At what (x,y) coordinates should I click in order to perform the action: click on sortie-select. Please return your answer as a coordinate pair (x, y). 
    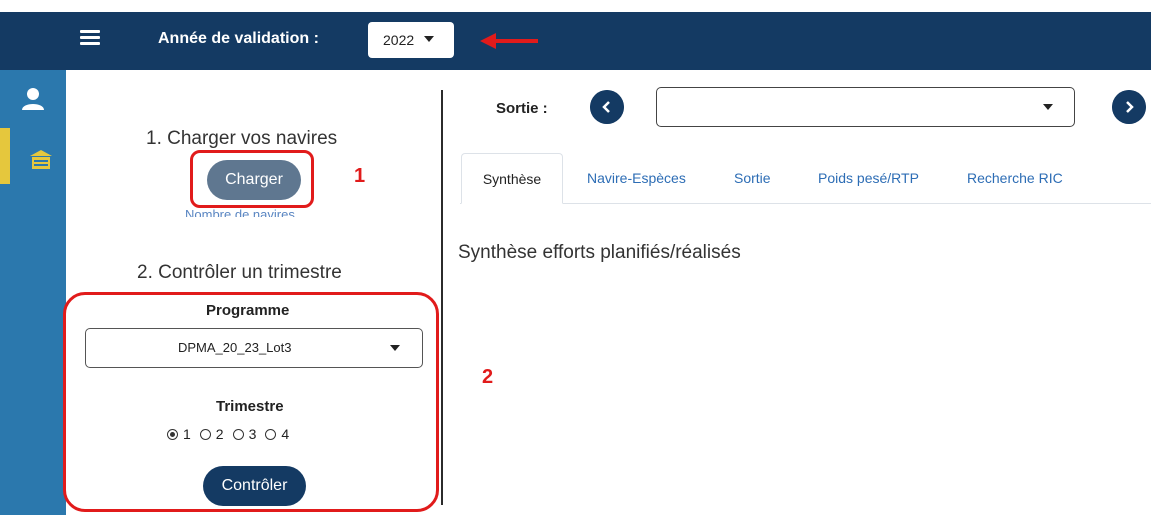
    Looking at the image, I should click on (865, 107).